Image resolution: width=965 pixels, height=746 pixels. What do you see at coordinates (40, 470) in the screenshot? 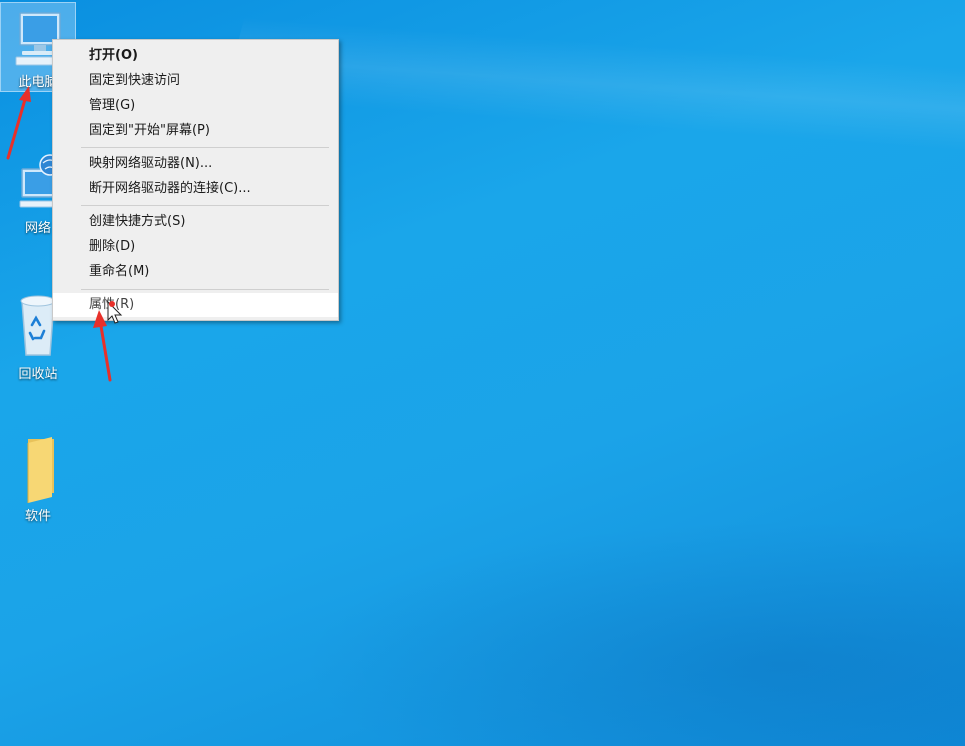
I see `folder-icon` at bounding box center [40, 470].